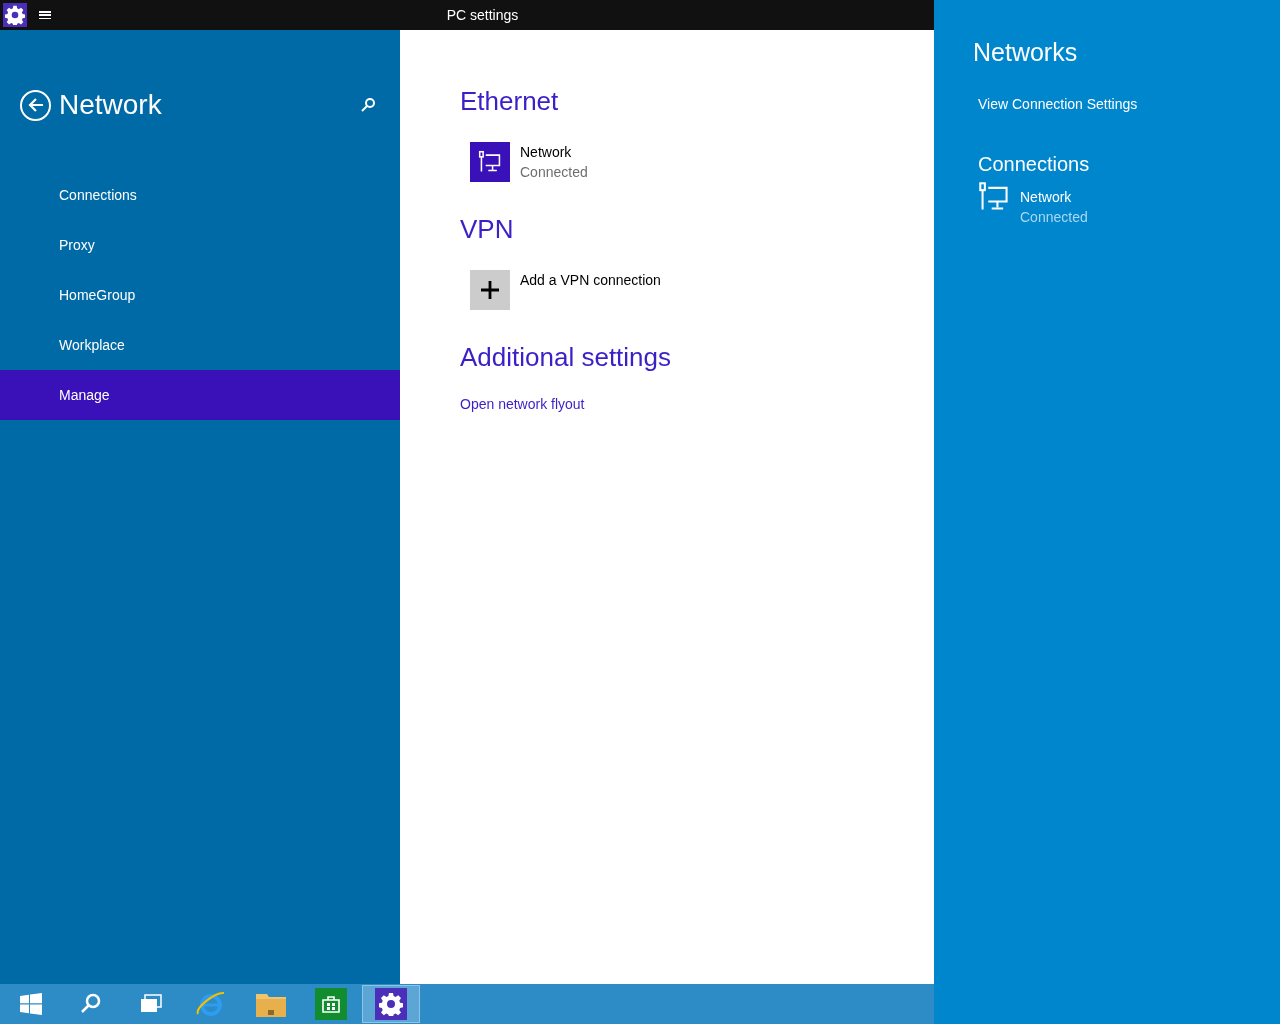 This screenshot has height=1024, width=1280. What do you see at coordinates (331, 1004) in the screenshot?
I see `store-icon` at bounding box center [331, 1004].